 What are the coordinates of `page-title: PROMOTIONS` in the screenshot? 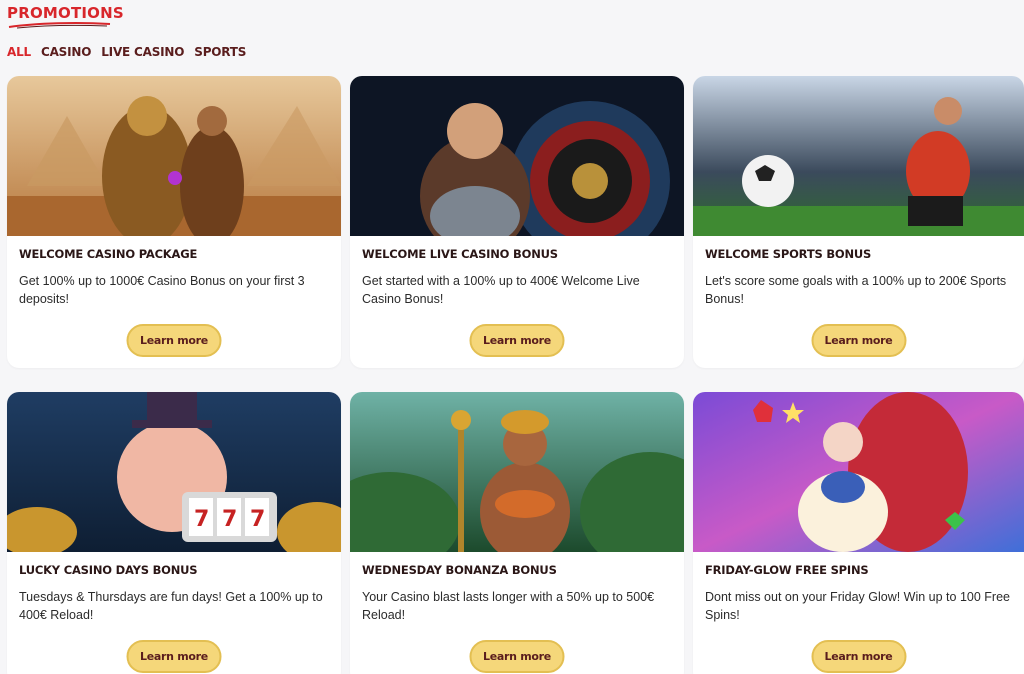 It's located at (65, 13).